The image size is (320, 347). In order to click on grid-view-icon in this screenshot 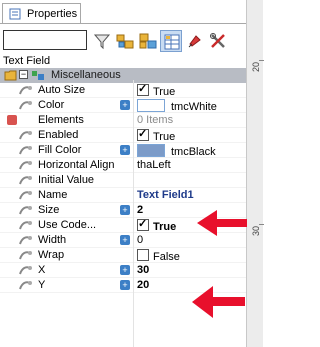, I will do `click(171, 41)`.